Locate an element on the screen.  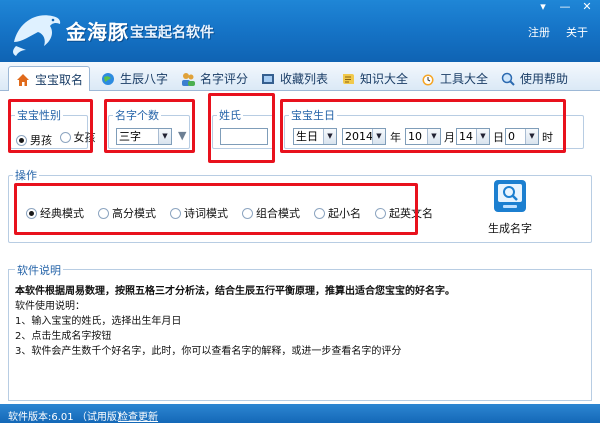
radio-label: 起英文名 is located at coordinates (411, 213).